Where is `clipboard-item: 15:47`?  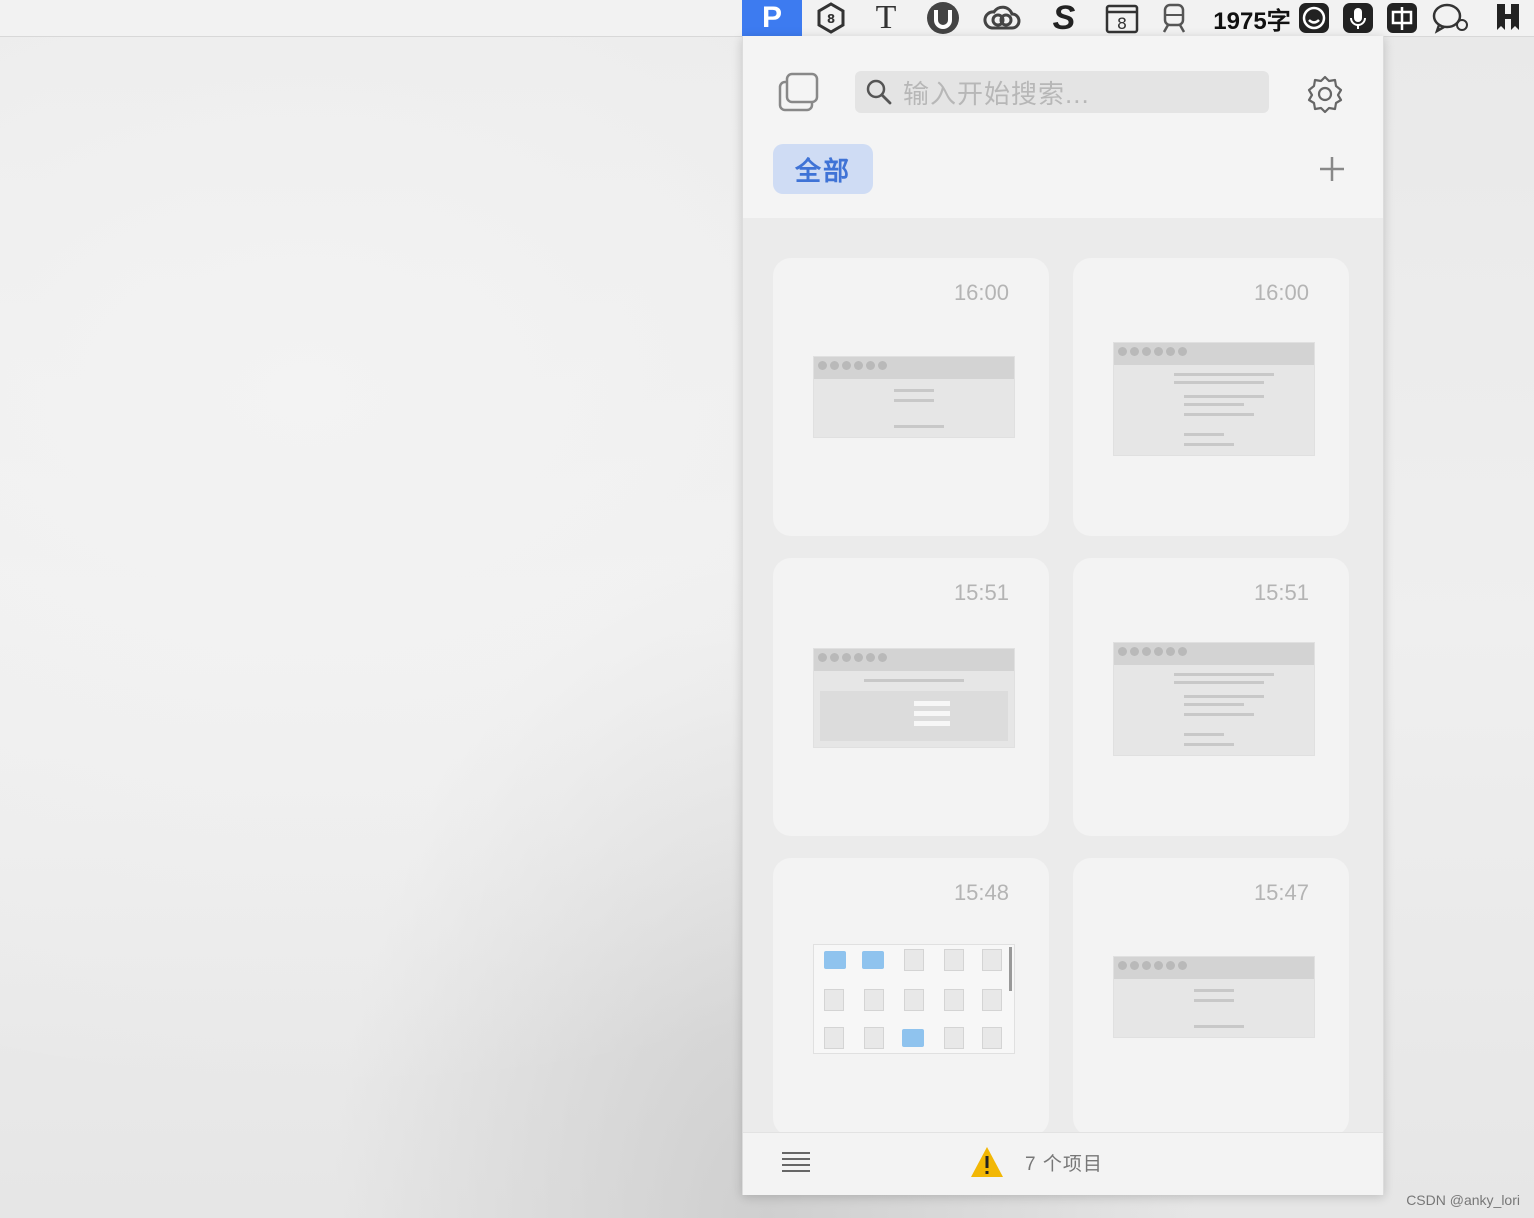 clipboard-item: 15:47 is located at coordinates (1211, 995).